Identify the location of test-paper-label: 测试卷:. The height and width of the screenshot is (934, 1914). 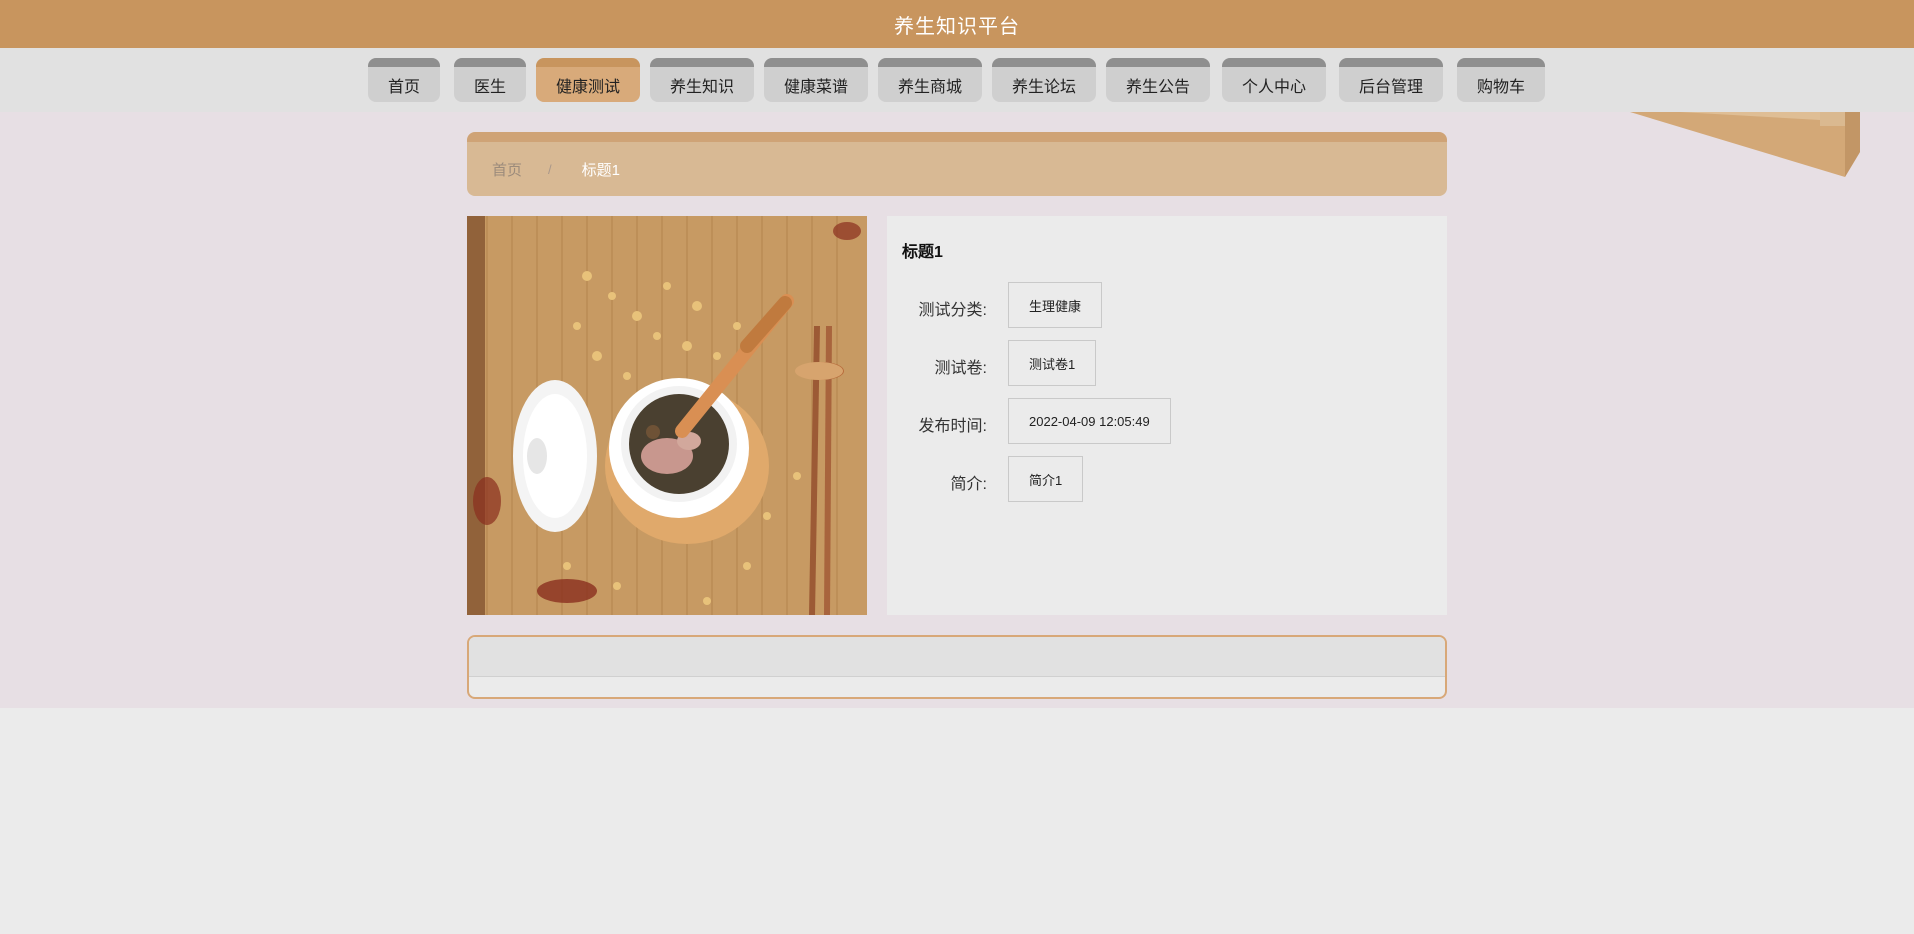
(960, 368).